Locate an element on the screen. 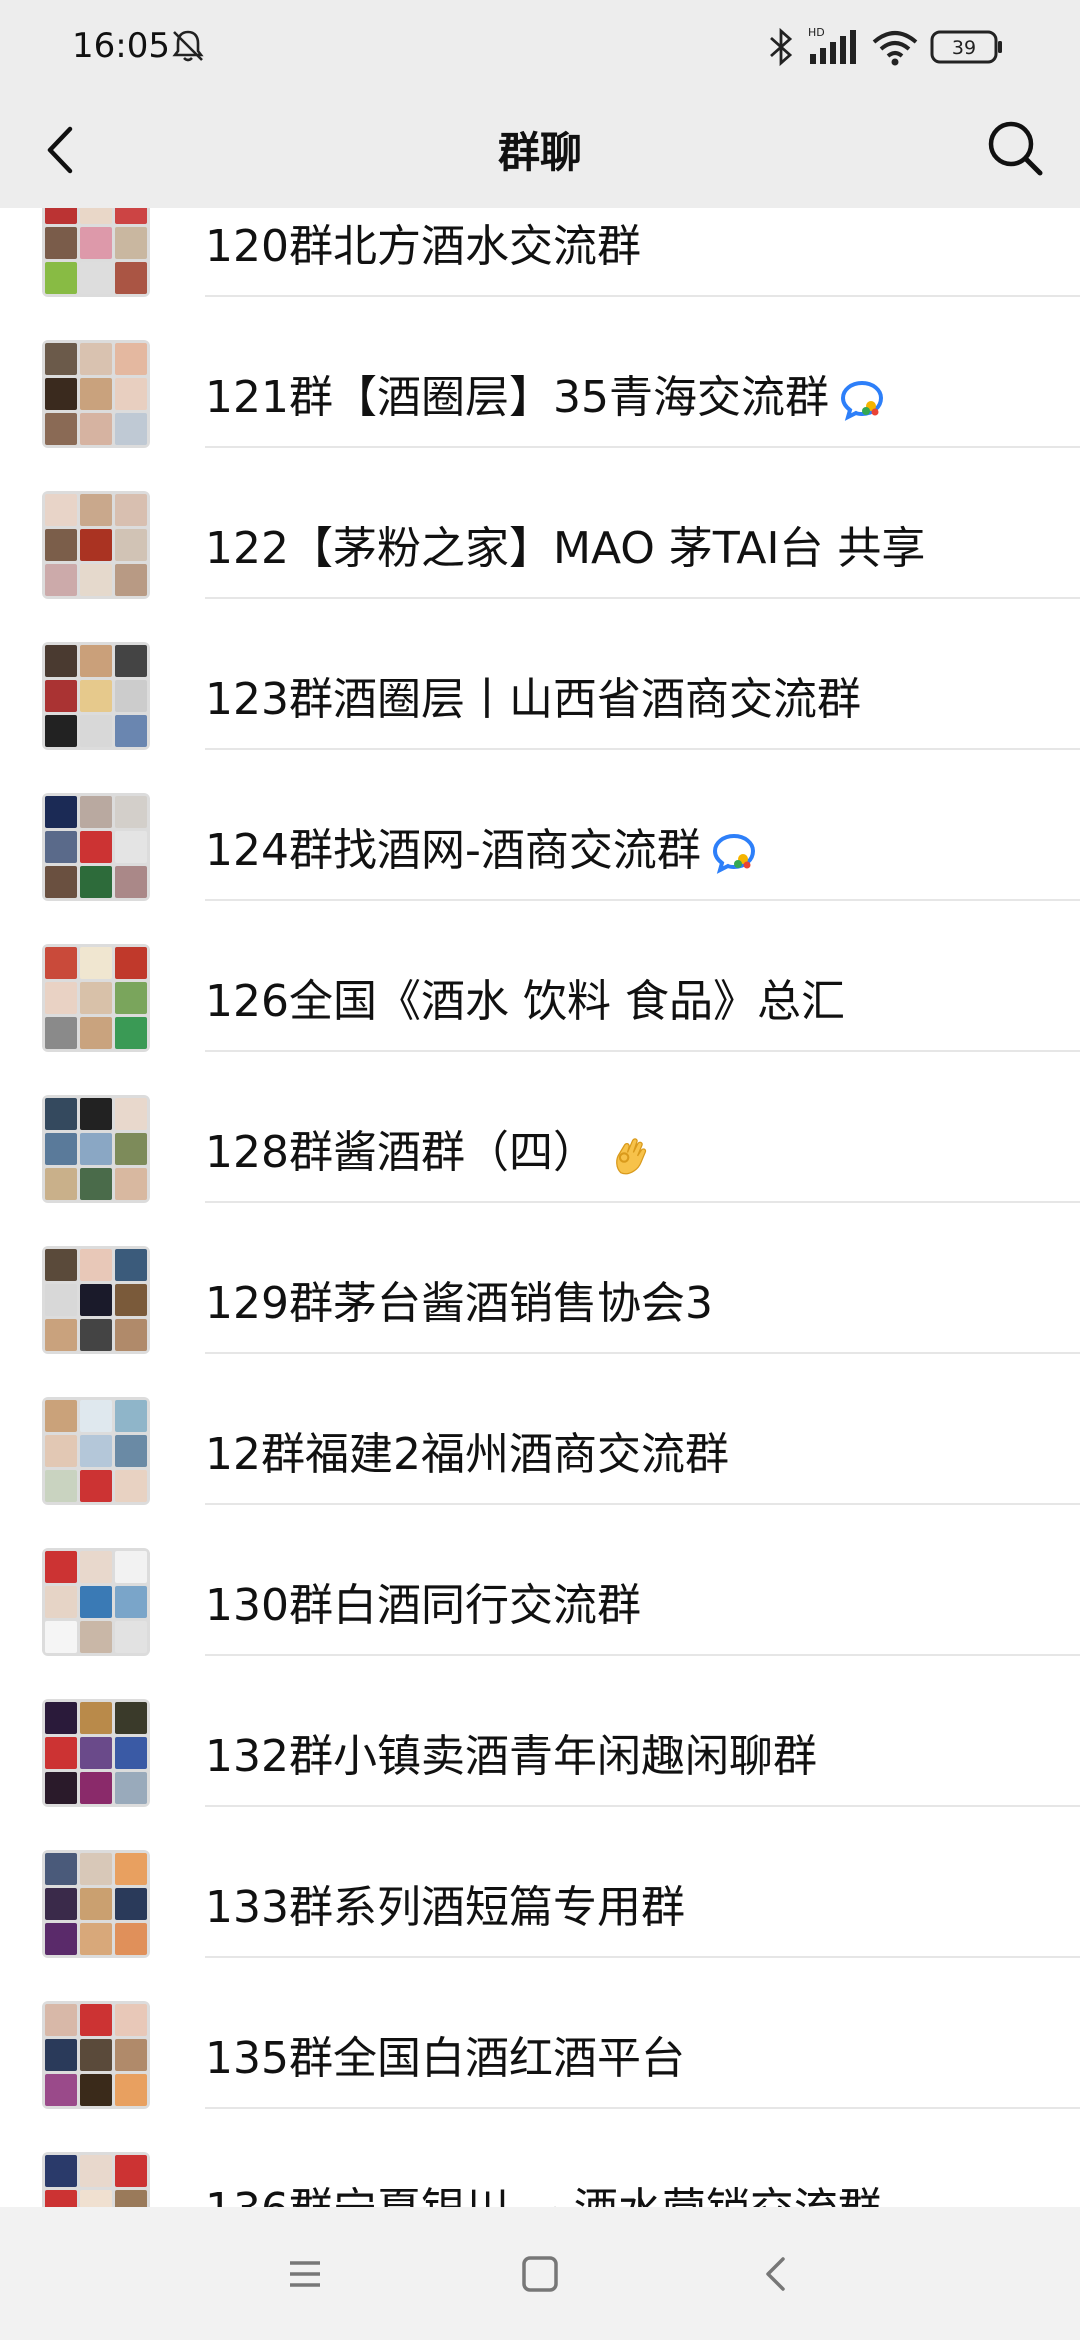 The width and height of the screenshot is (1080, 2340). page-title: 群聊 is located at coordinates (539, 152).